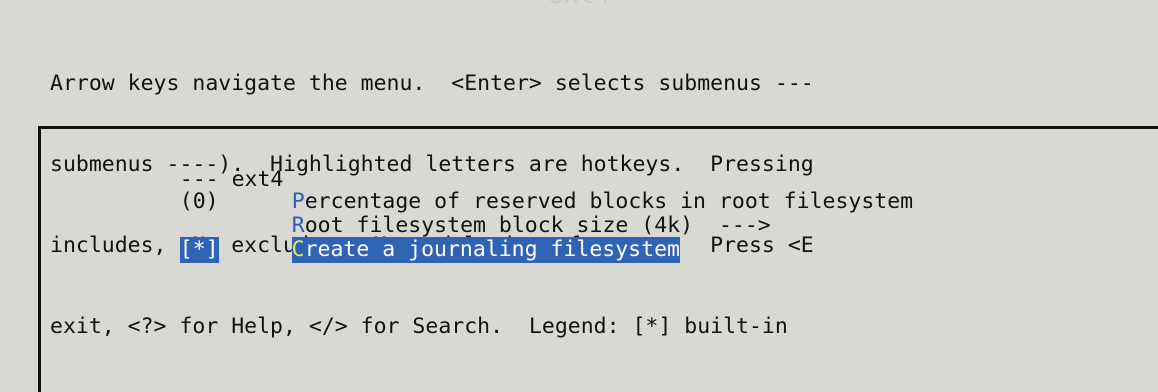 The height and width of the screenshot is (392, 1158). Describe the element at coordinates (199, 250) in the screenshot. I see `menu-item-prefix: [*]` at that location.